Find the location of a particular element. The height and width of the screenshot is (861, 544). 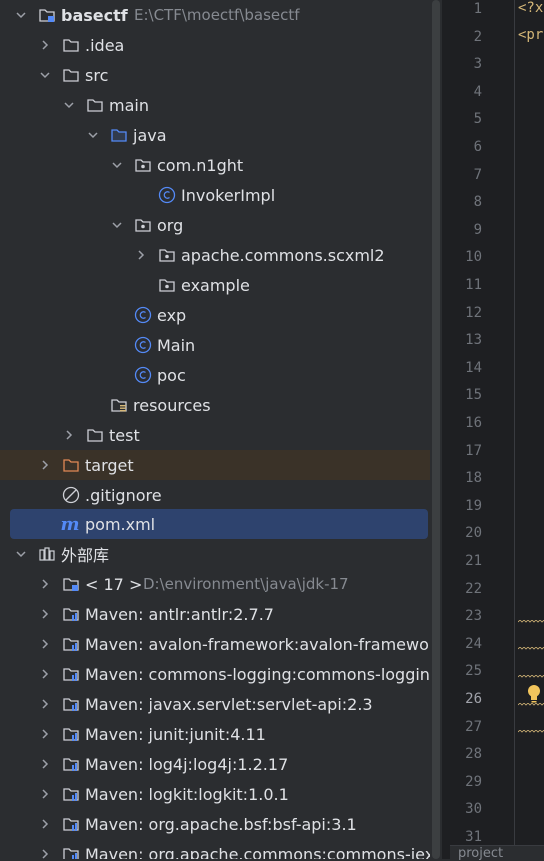

project-path: E:\CTF\moectf\basectf is located at coordinates (217, 15).